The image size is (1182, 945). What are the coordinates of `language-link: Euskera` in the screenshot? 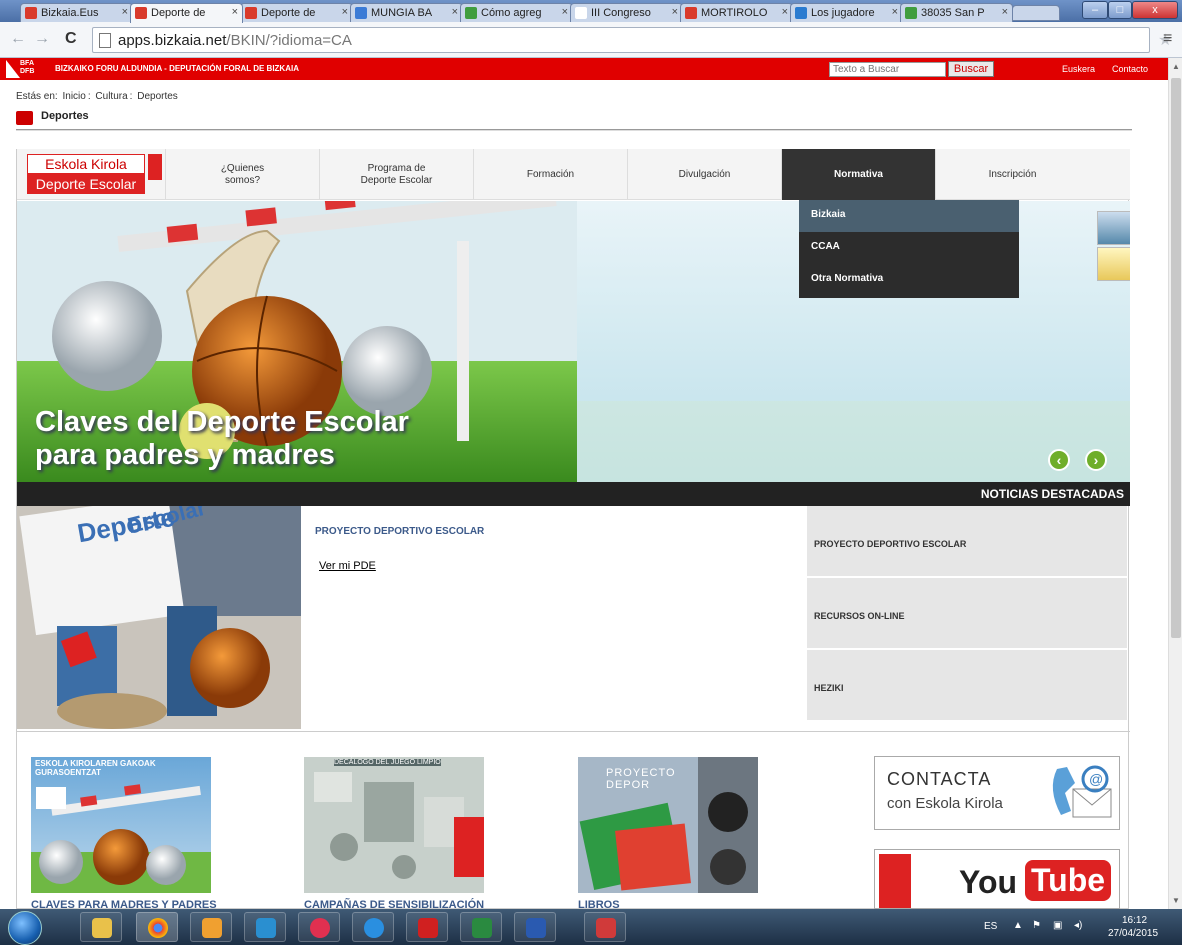 It's located at (1078, 69).